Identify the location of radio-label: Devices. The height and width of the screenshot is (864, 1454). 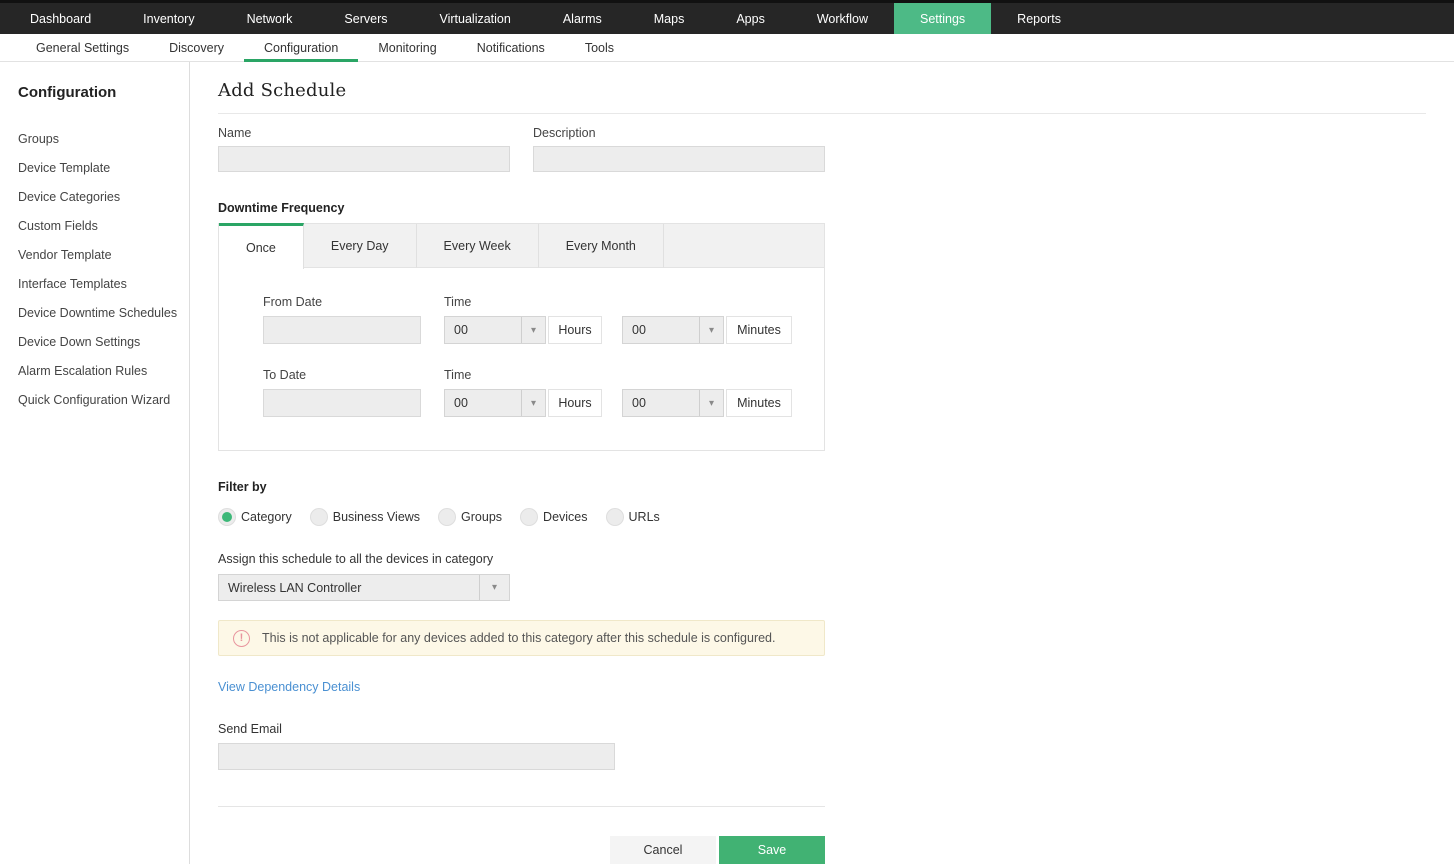
(565, 517).